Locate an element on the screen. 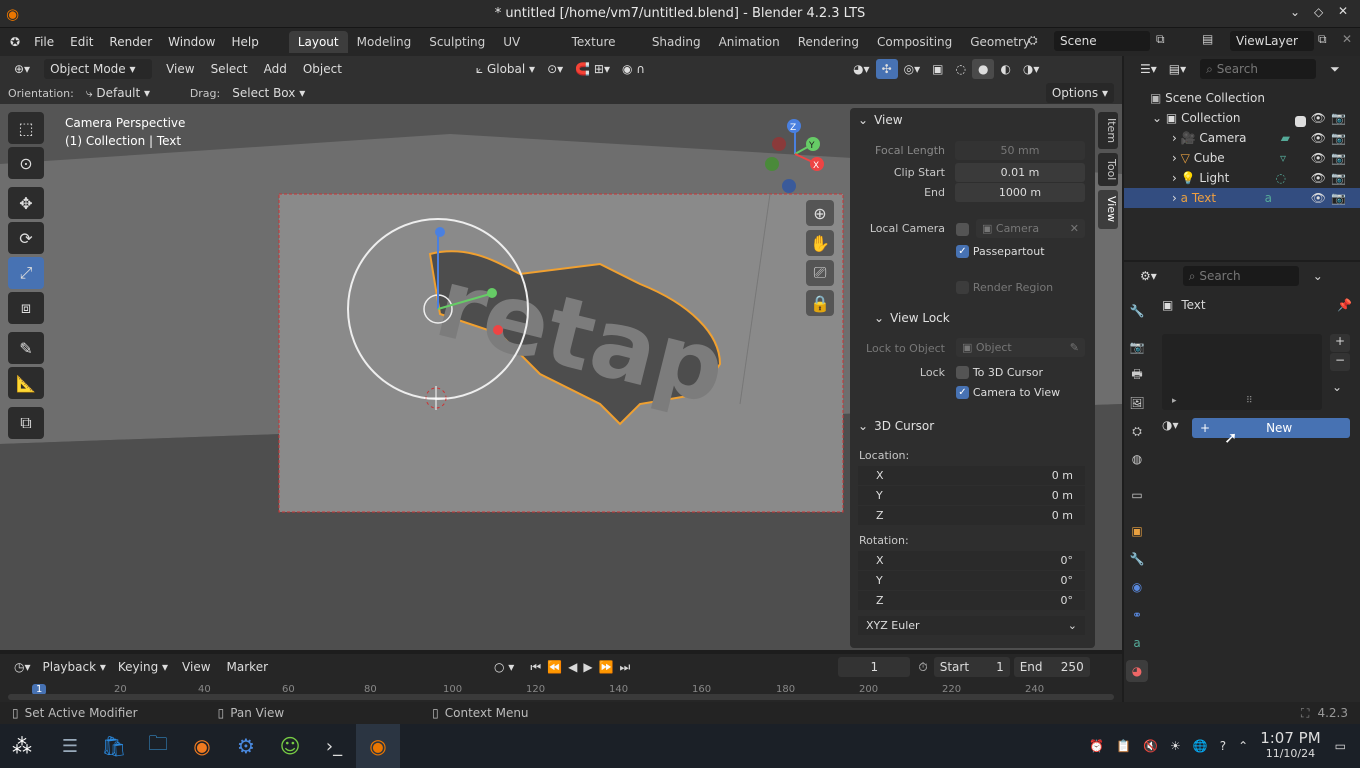  clip-end-field: 1000 m is located at coordinates (1020, 192).